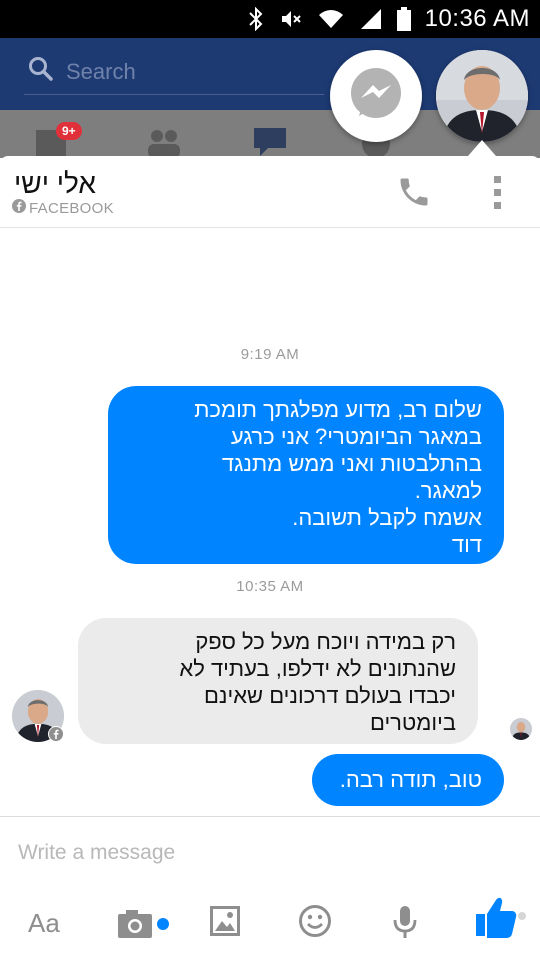  What do you see at coordinates (315, 923) in the screenshot?
I see `emoji-icon` at bounding box center [315, 923].